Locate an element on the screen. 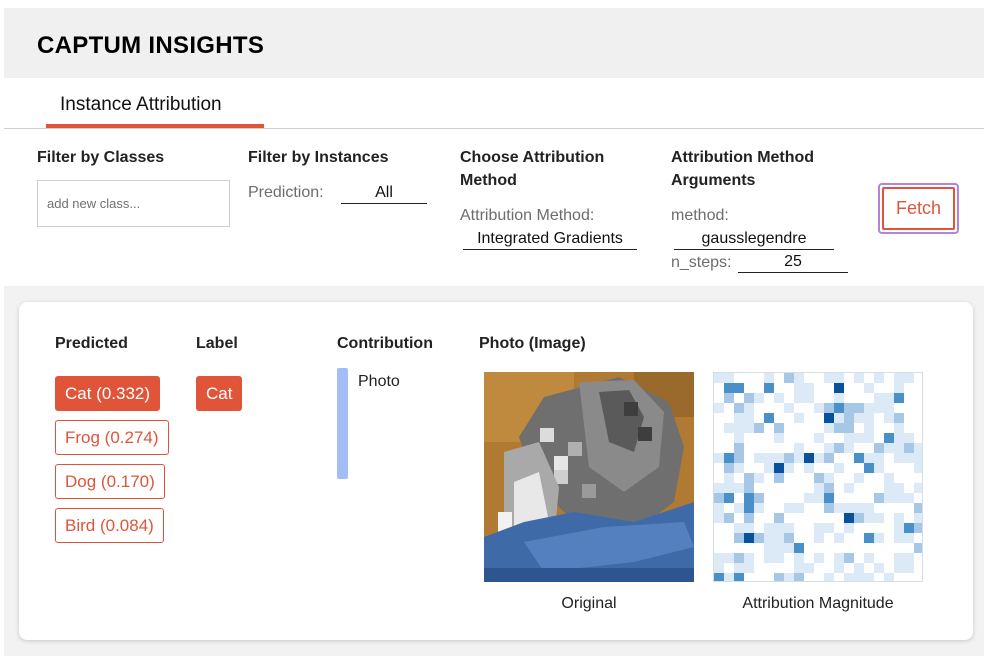 The image size is (995, 656). arguments-heading-line2: Arguments is located at coordinates (713, 180).